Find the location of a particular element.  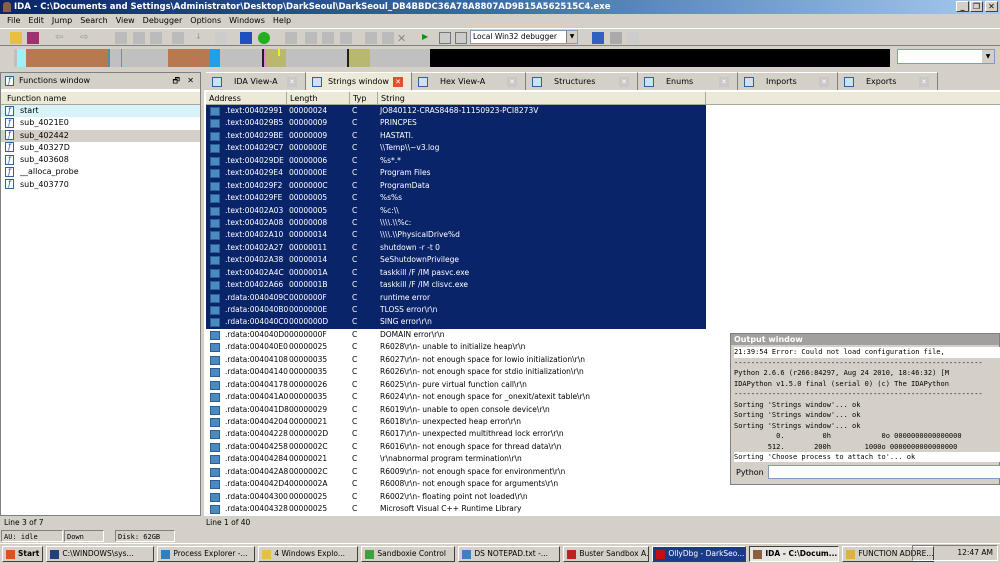

menu-help: Help is located at coordinates (282, 21).